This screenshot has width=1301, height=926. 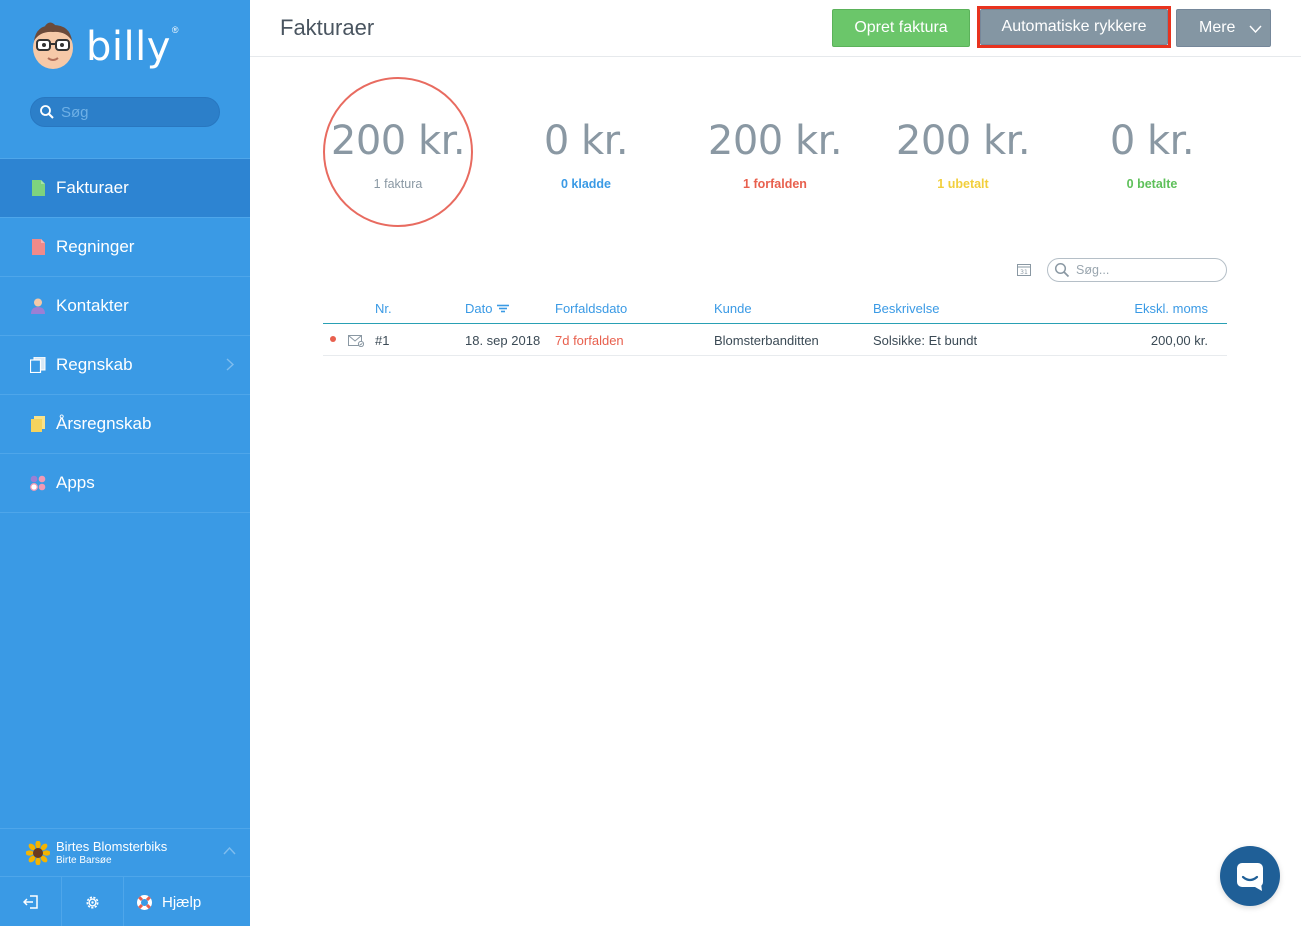 What do you see at coordinates (591, 308) in the screenshot?
I see `column-due-date: Forfaldsdato` at bounding box center [591, 308].